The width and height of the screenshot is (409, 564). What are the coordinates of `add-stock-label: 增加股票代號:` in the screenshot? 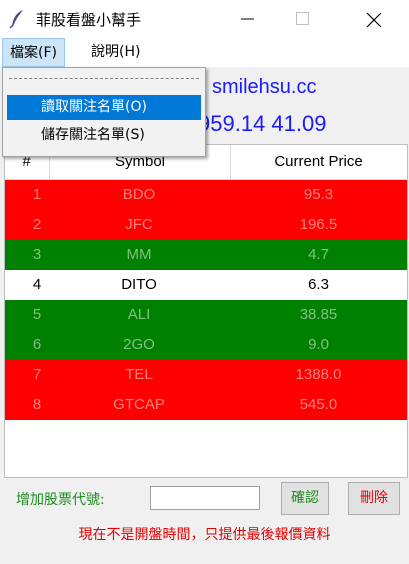 It's located at (60, 500).